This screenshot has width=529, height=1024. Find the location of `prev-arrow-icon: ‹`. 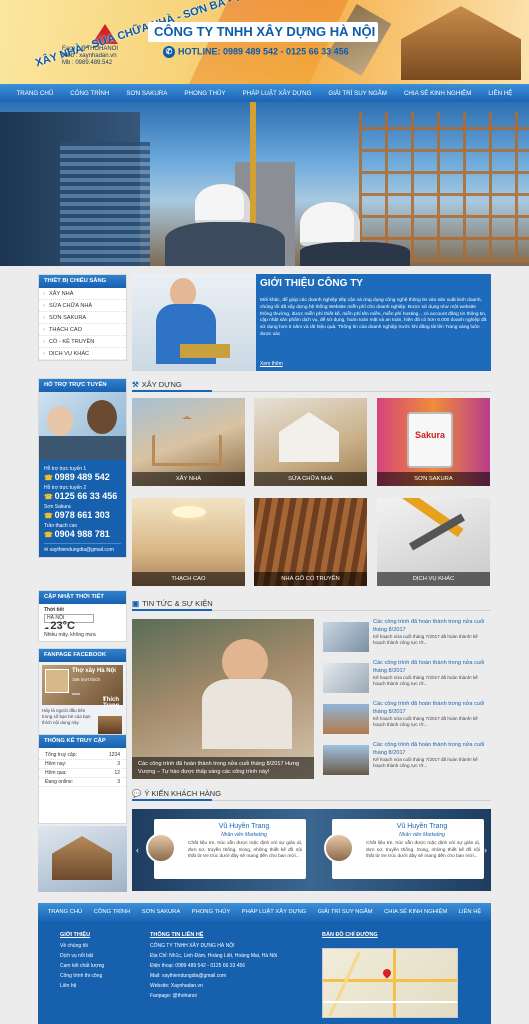

prev-arrow-icon: ‹ is located at coordinates (137, 850).